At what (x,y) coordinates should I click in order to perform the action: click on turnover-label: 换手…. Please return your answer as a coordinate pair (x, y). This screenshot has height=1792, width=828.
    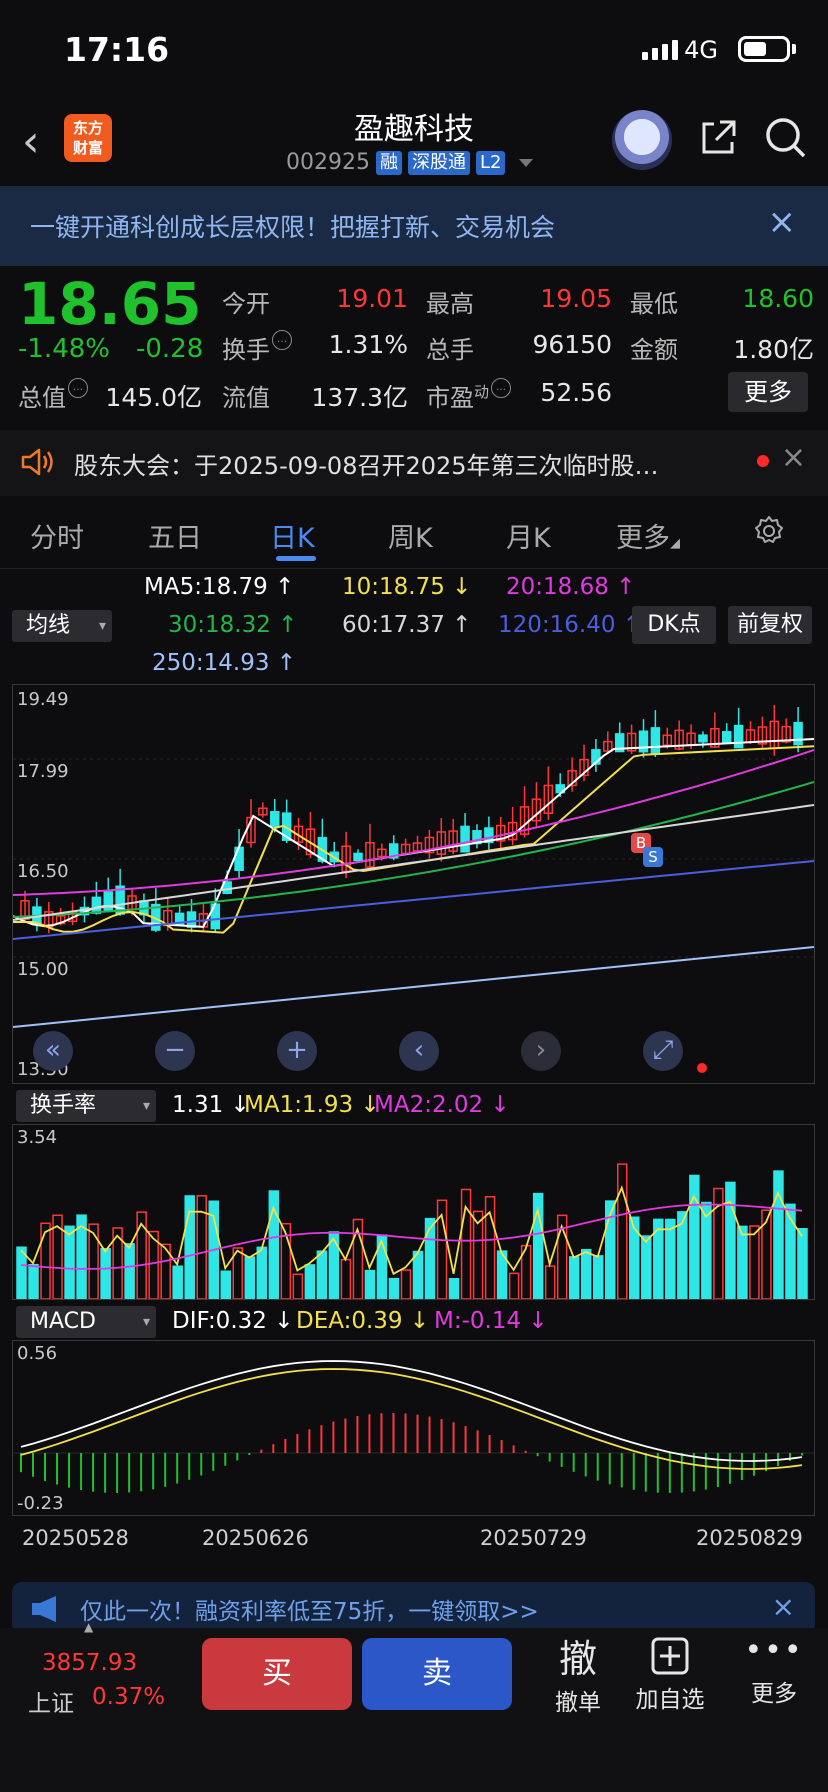
    Looking at the image, I should click on (257, 347).